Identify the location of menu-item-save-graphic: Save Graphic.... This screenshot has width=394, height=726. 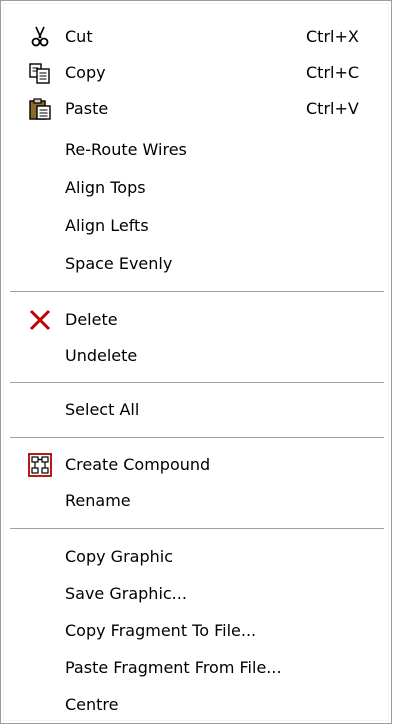
(197, 594).